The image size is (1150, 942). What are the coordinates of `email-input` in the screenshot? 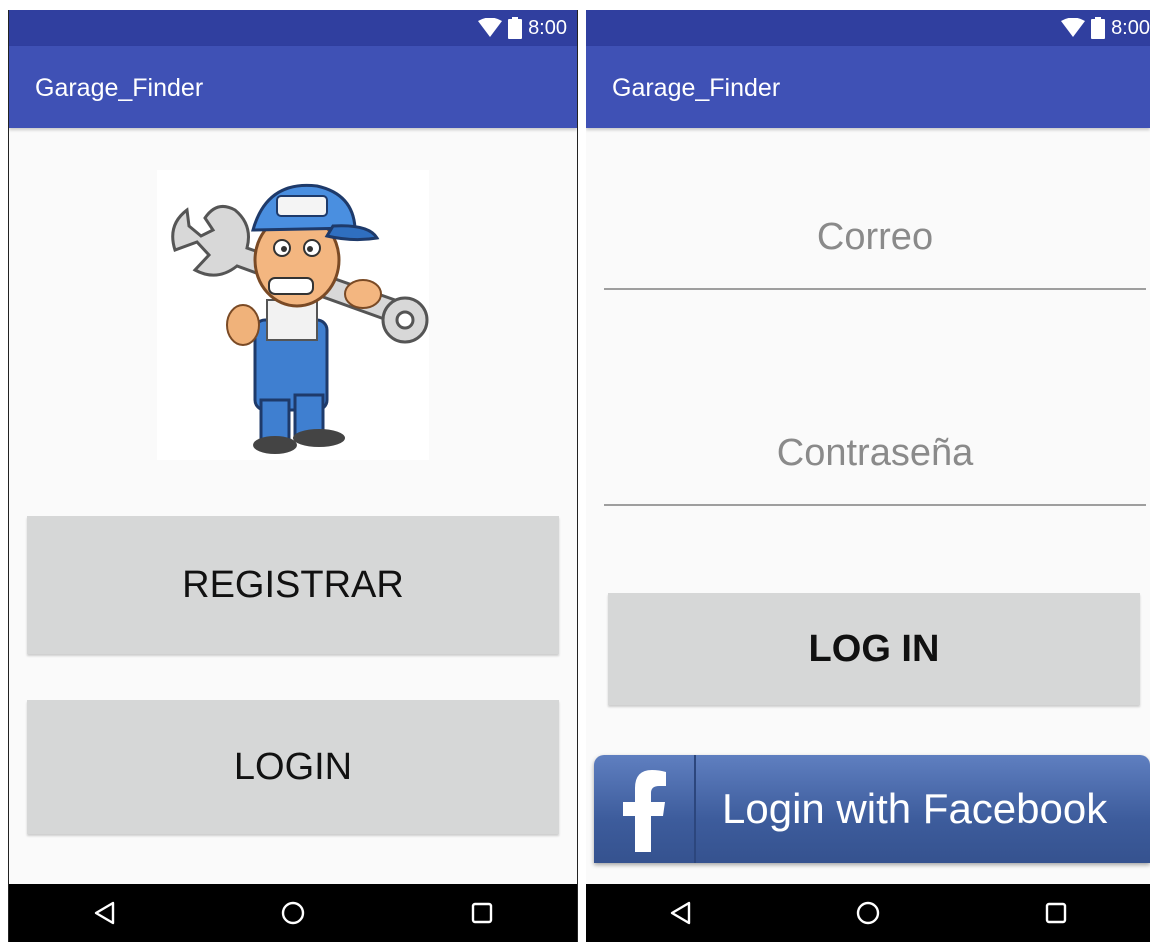 It's located at (875, 237).